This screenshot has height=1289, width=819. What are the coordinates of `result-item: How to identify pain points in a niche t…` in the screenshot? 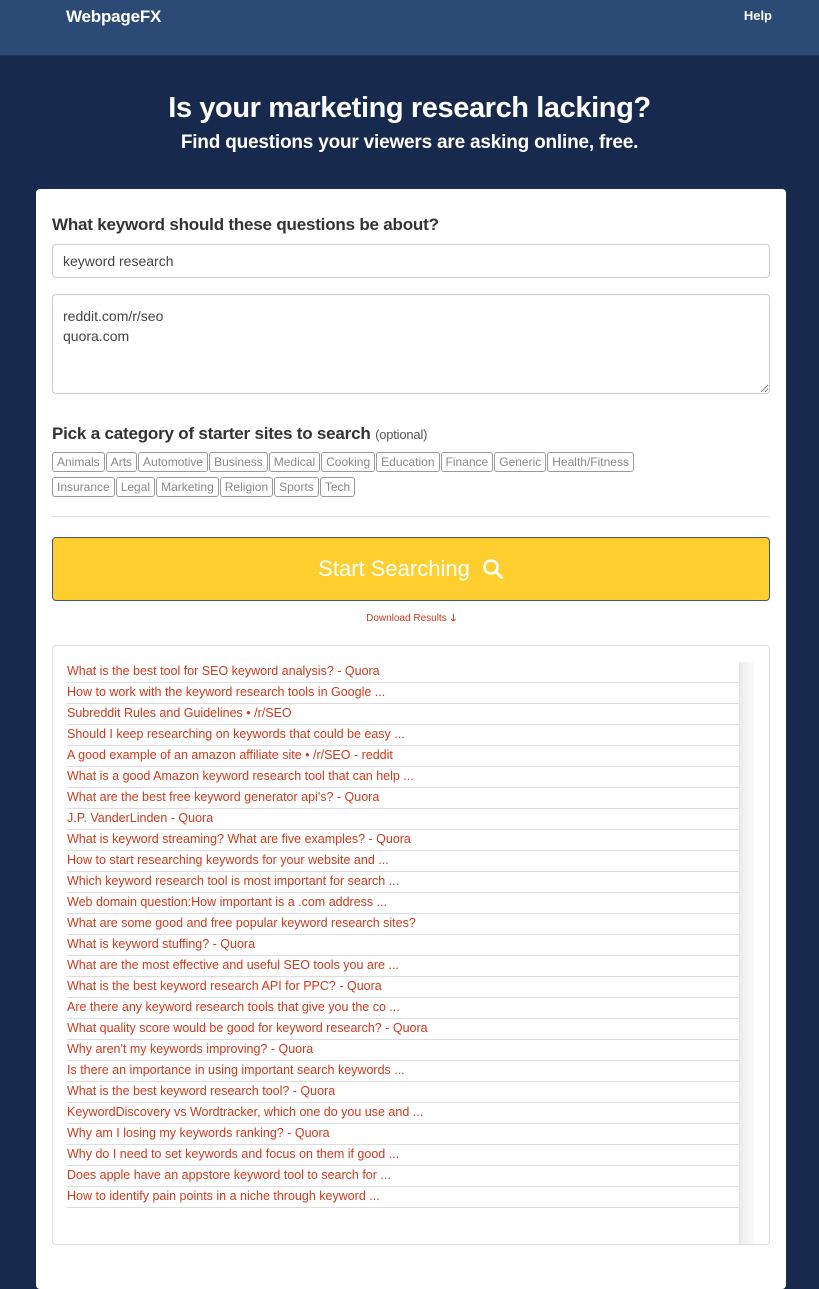 It's located at (403, 1197).